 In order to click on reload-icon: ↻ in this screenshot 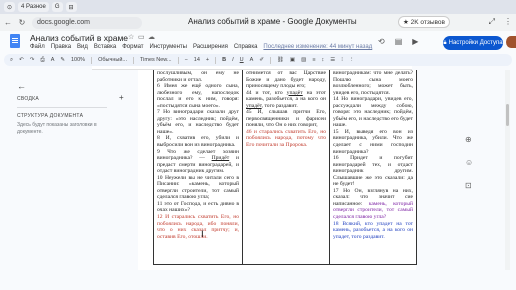, I will do `click(22, 22)`.